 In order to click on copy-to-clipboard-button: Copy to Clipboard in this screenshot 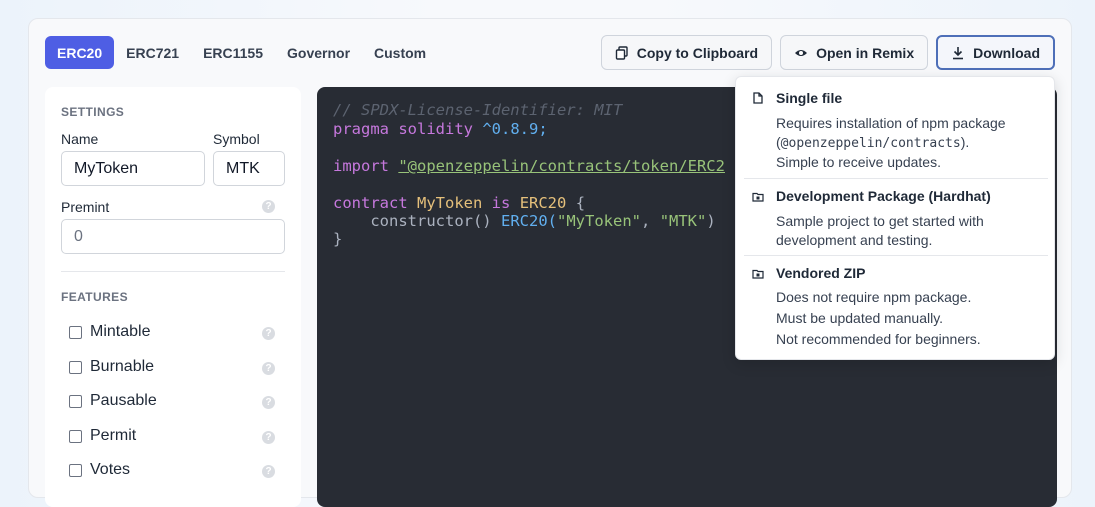, I will do `click(686, 52)`.